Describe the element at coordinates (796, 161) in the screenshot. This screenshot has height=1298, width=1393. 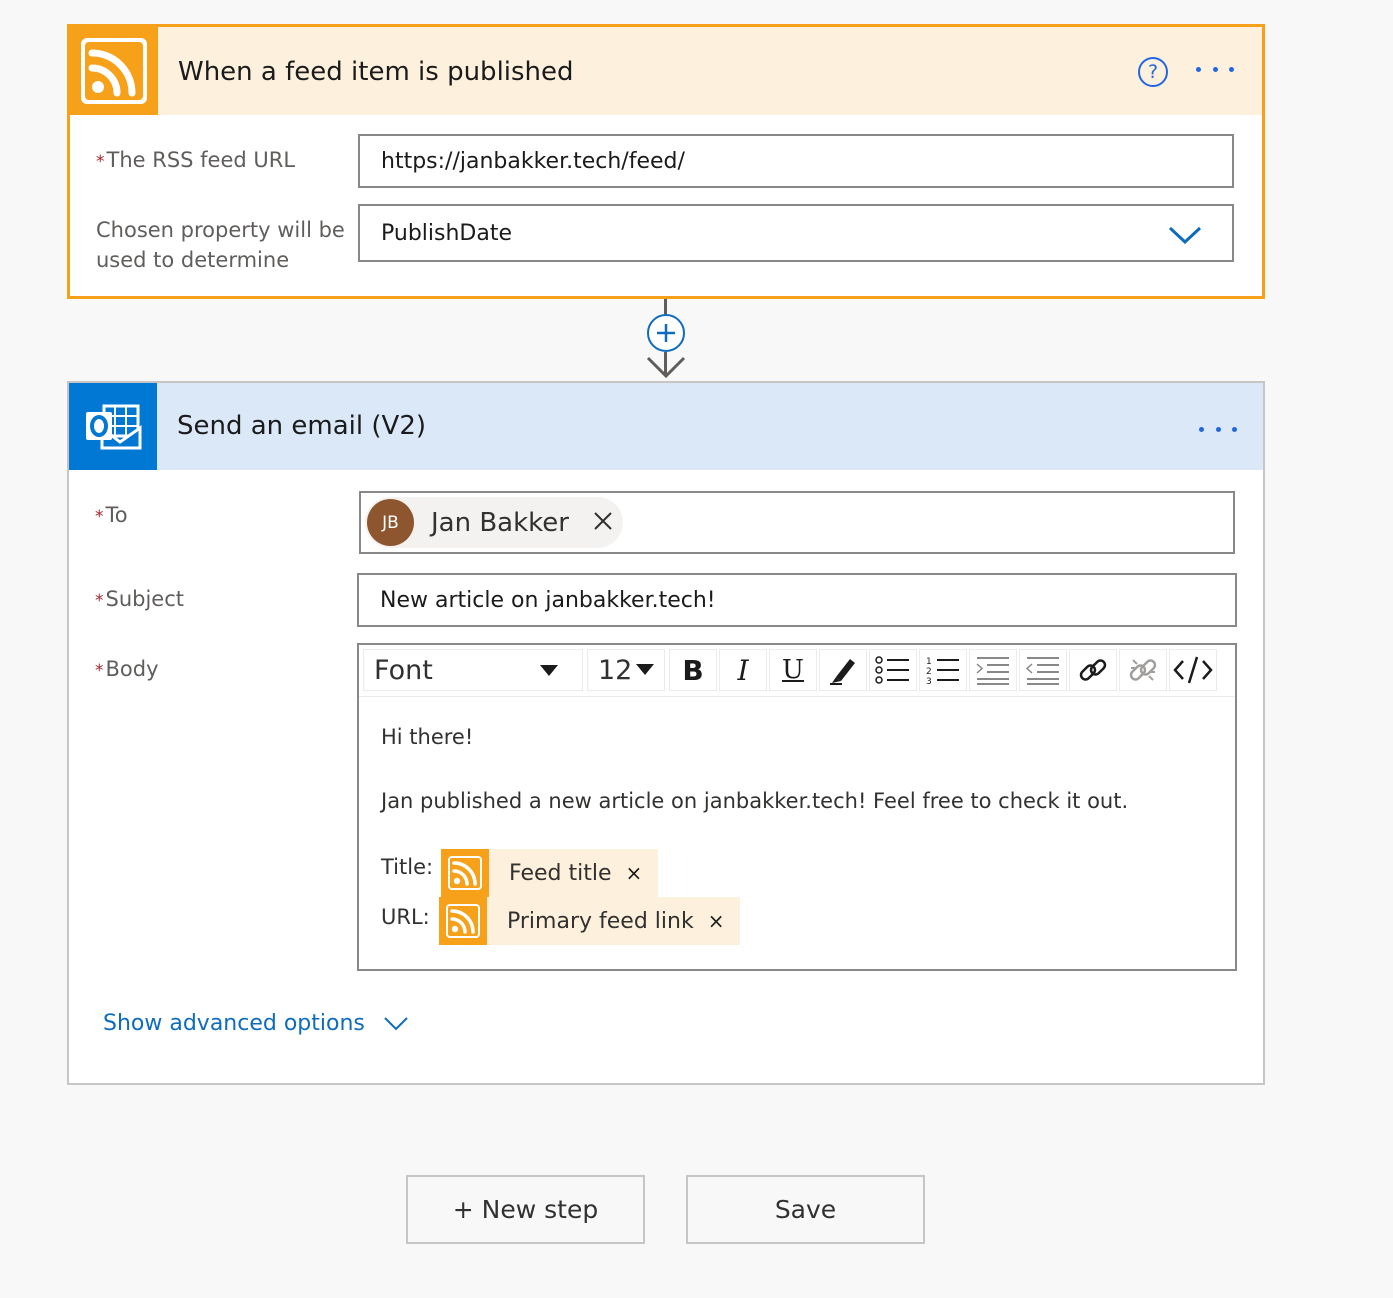
I see `feed-url-input: https://janbakker.tech/feed/` at that location.